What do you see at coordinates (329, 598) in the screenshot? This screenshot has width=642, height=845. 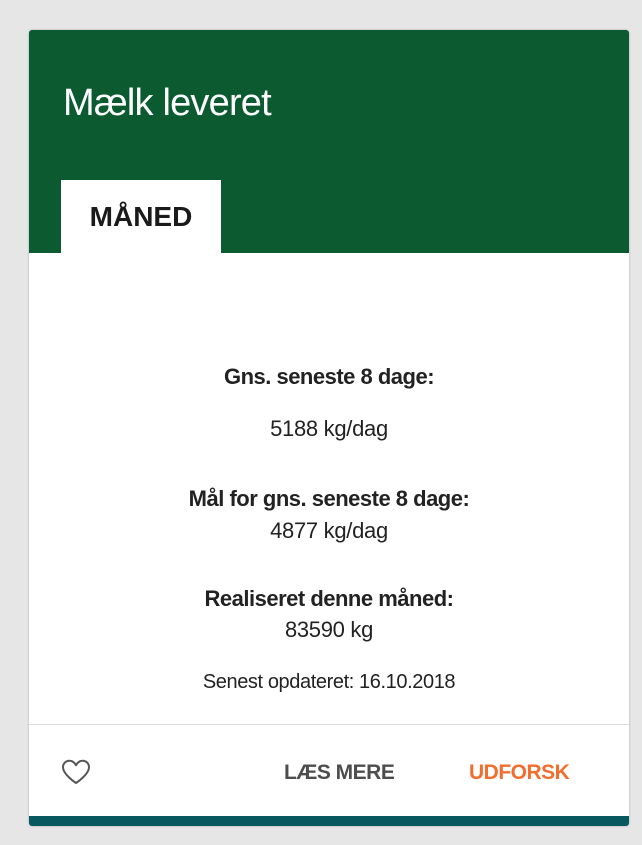 I see `stat-label-realized-month: Realiseret denne måned:` at bounding box center [329, 598].